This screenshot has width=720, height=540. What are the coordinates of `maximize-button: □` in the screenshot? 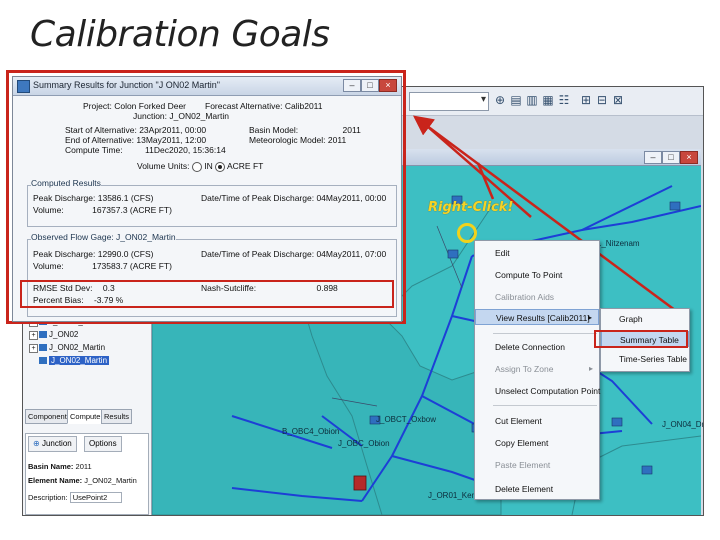 It's located at (370, 85).